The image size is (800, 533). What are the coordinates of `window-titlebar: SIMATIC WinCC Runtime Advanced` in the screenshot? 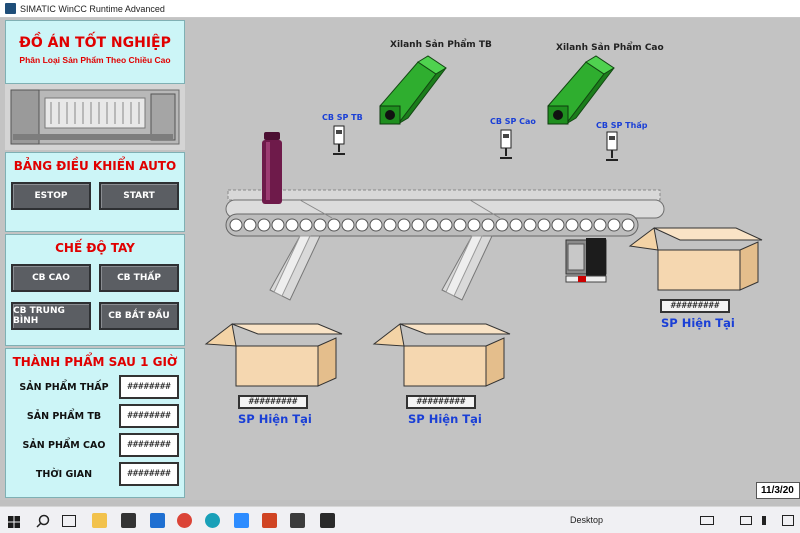 It's located at (400, 9).